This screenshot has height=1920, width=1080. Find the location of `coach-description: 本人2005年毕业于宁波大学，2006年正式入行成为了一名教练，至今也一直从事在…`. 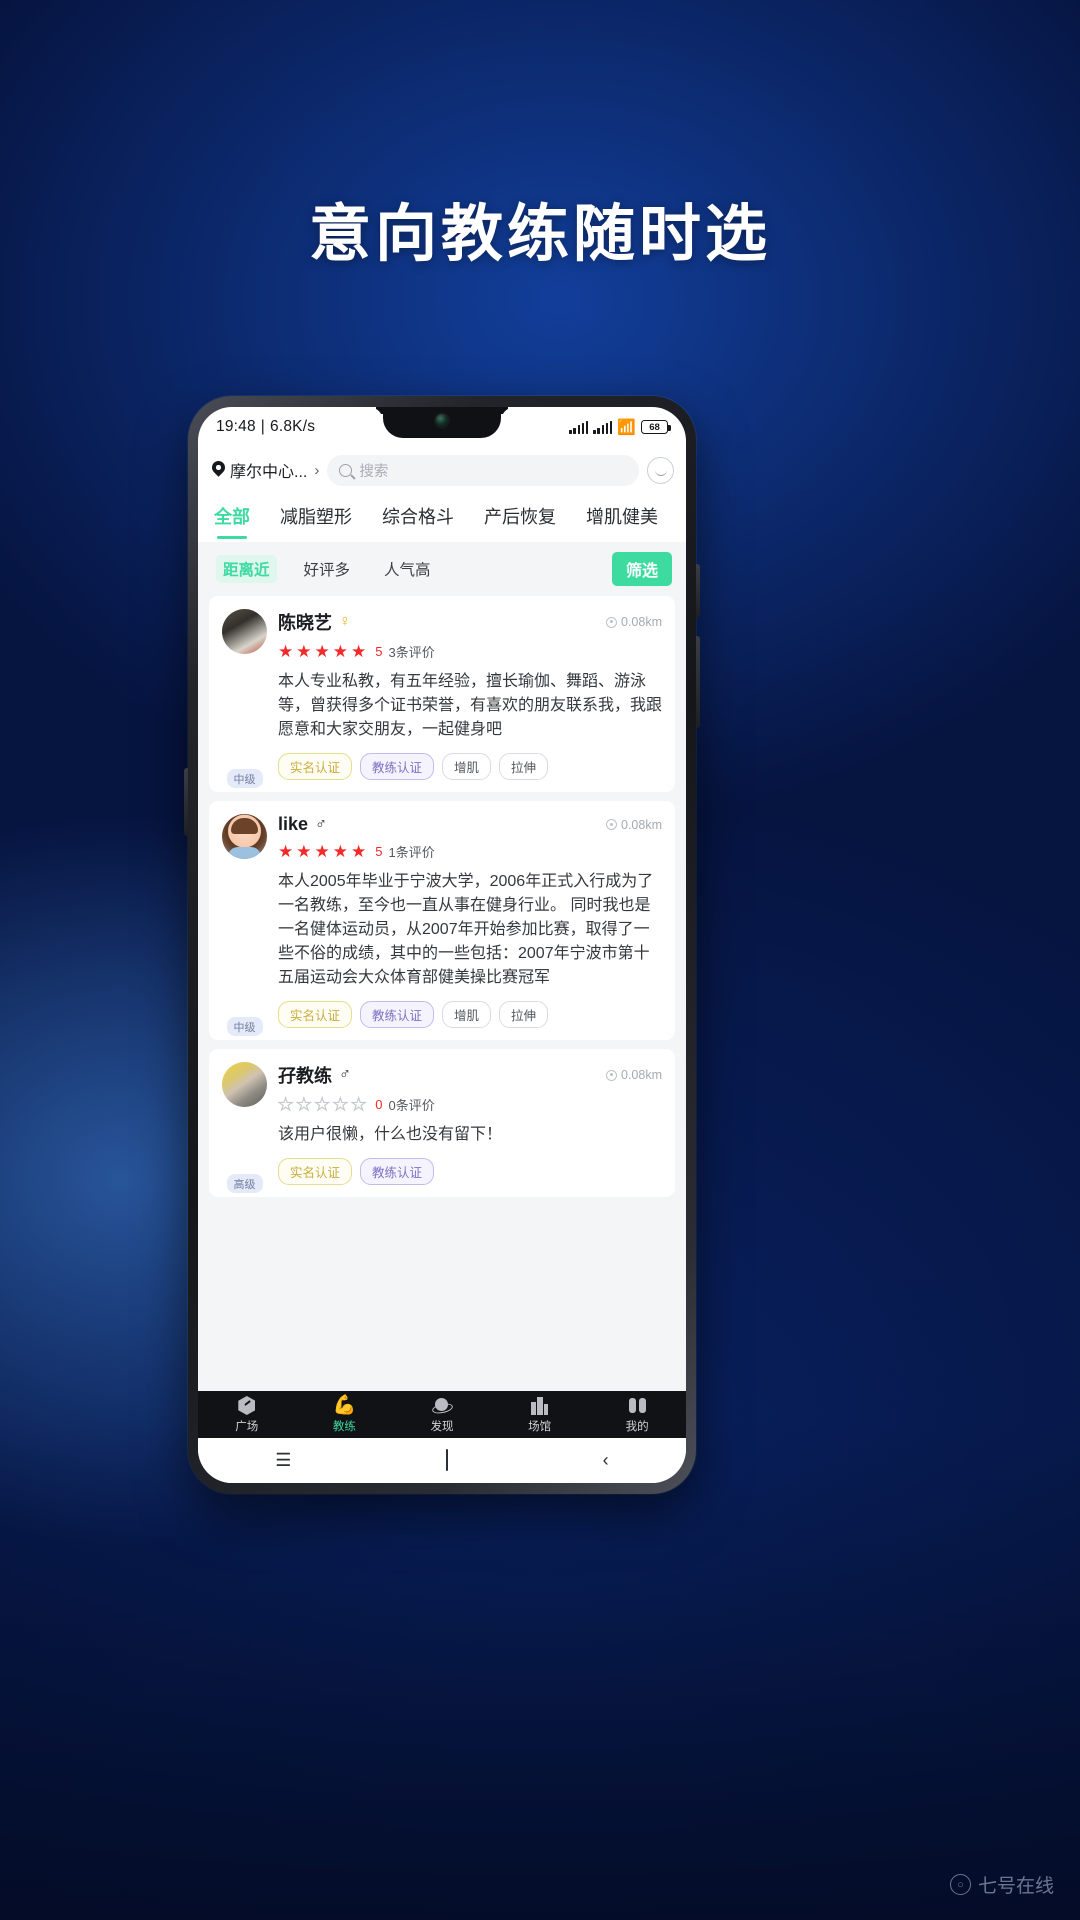

coach-description: 本人2005年毕业于宁波大学，2006年正式入行成为了一名教练，至今也一直从事在… is located at coordinates (466, 929).